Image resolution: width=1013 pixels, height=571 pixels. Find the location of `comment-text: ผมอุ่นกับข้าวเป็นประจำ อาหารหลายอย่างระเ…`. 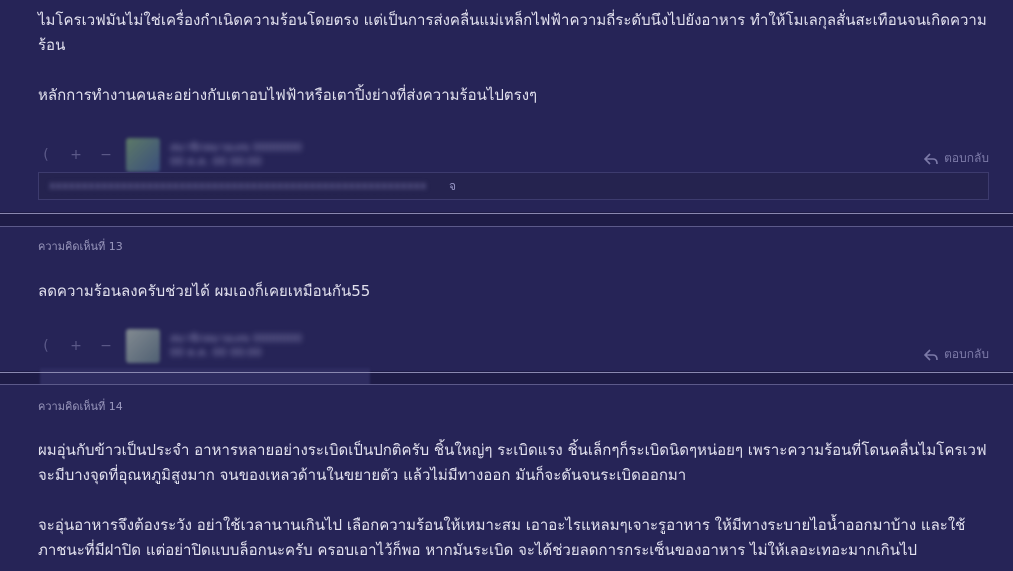

comment-text: ผมอุ่นกับข้าวเป็นประจำ อาหารหลายอย่างระเ… is located at coordinates (512, 450).